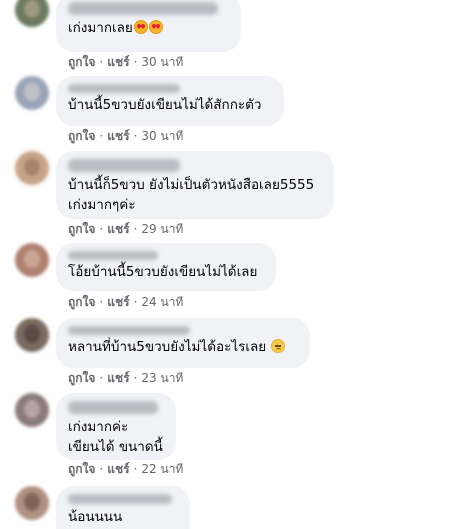 This screenshot has height=529, width=467. I want to click on comment-actions: ถูกใจ · แชร์ · 22 นาที, so click(125, 469).